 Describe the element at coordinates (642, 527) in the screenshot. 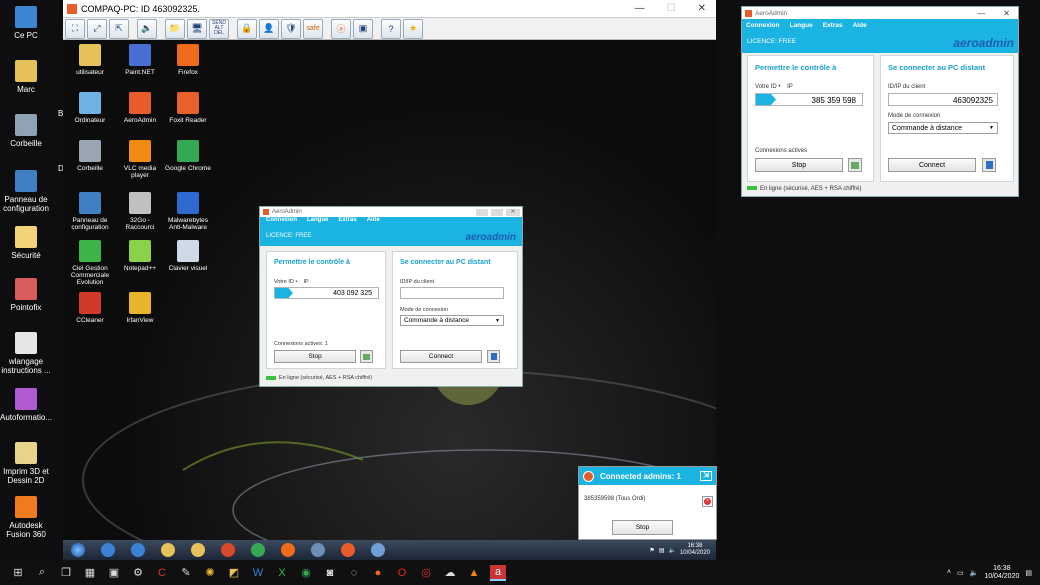

I see `popup-stop-button: Stop` at that location.